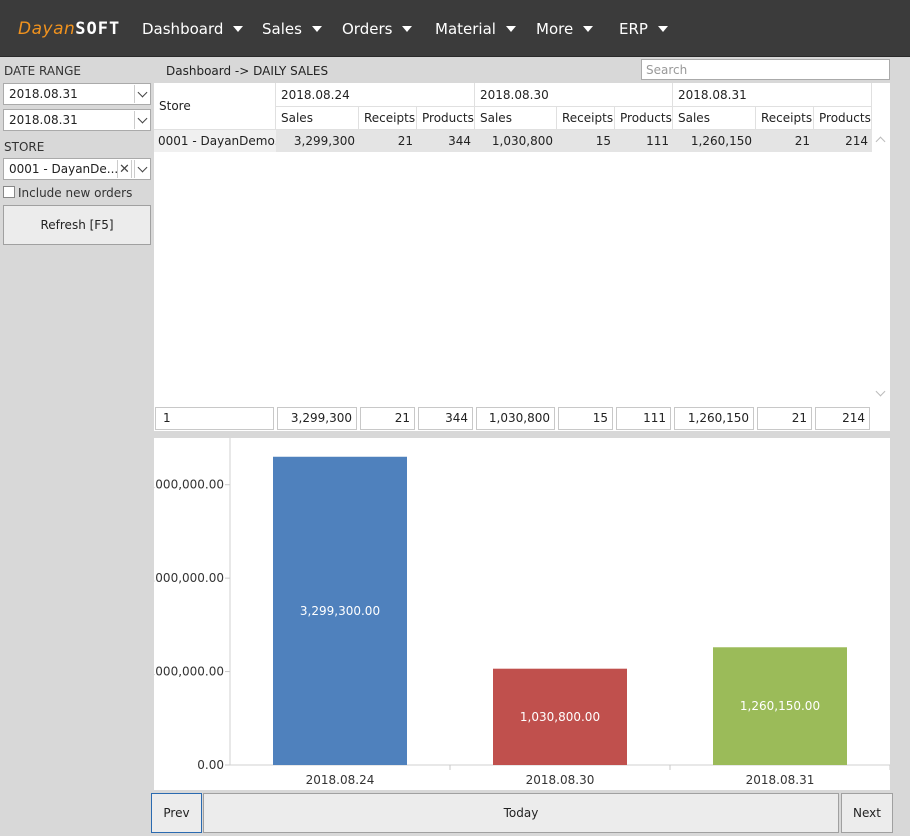 The height and width of the screenshot is (836, 910). I want to click on bar-data-label: 1,030,800.00, so click(560, 717).